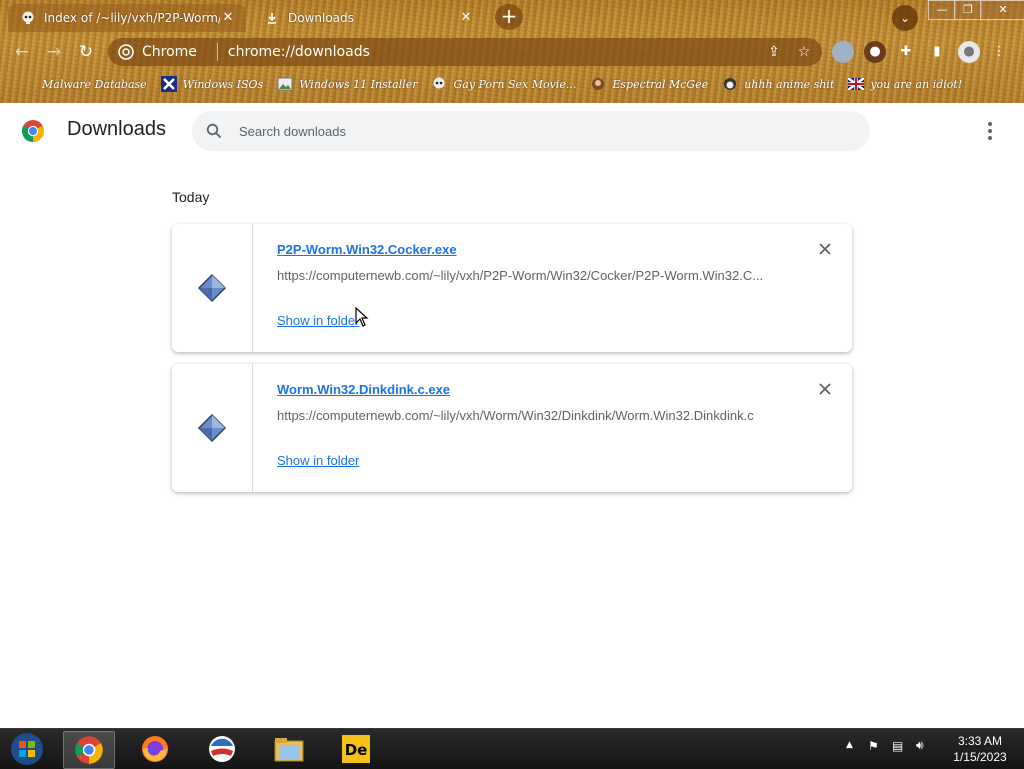 The width and height of the screenshot is (1024, 769). What do you see at coordinates (856, 84) in the screenshot?
I see `flag-favicon-icon` at bounding box center [856, 84].